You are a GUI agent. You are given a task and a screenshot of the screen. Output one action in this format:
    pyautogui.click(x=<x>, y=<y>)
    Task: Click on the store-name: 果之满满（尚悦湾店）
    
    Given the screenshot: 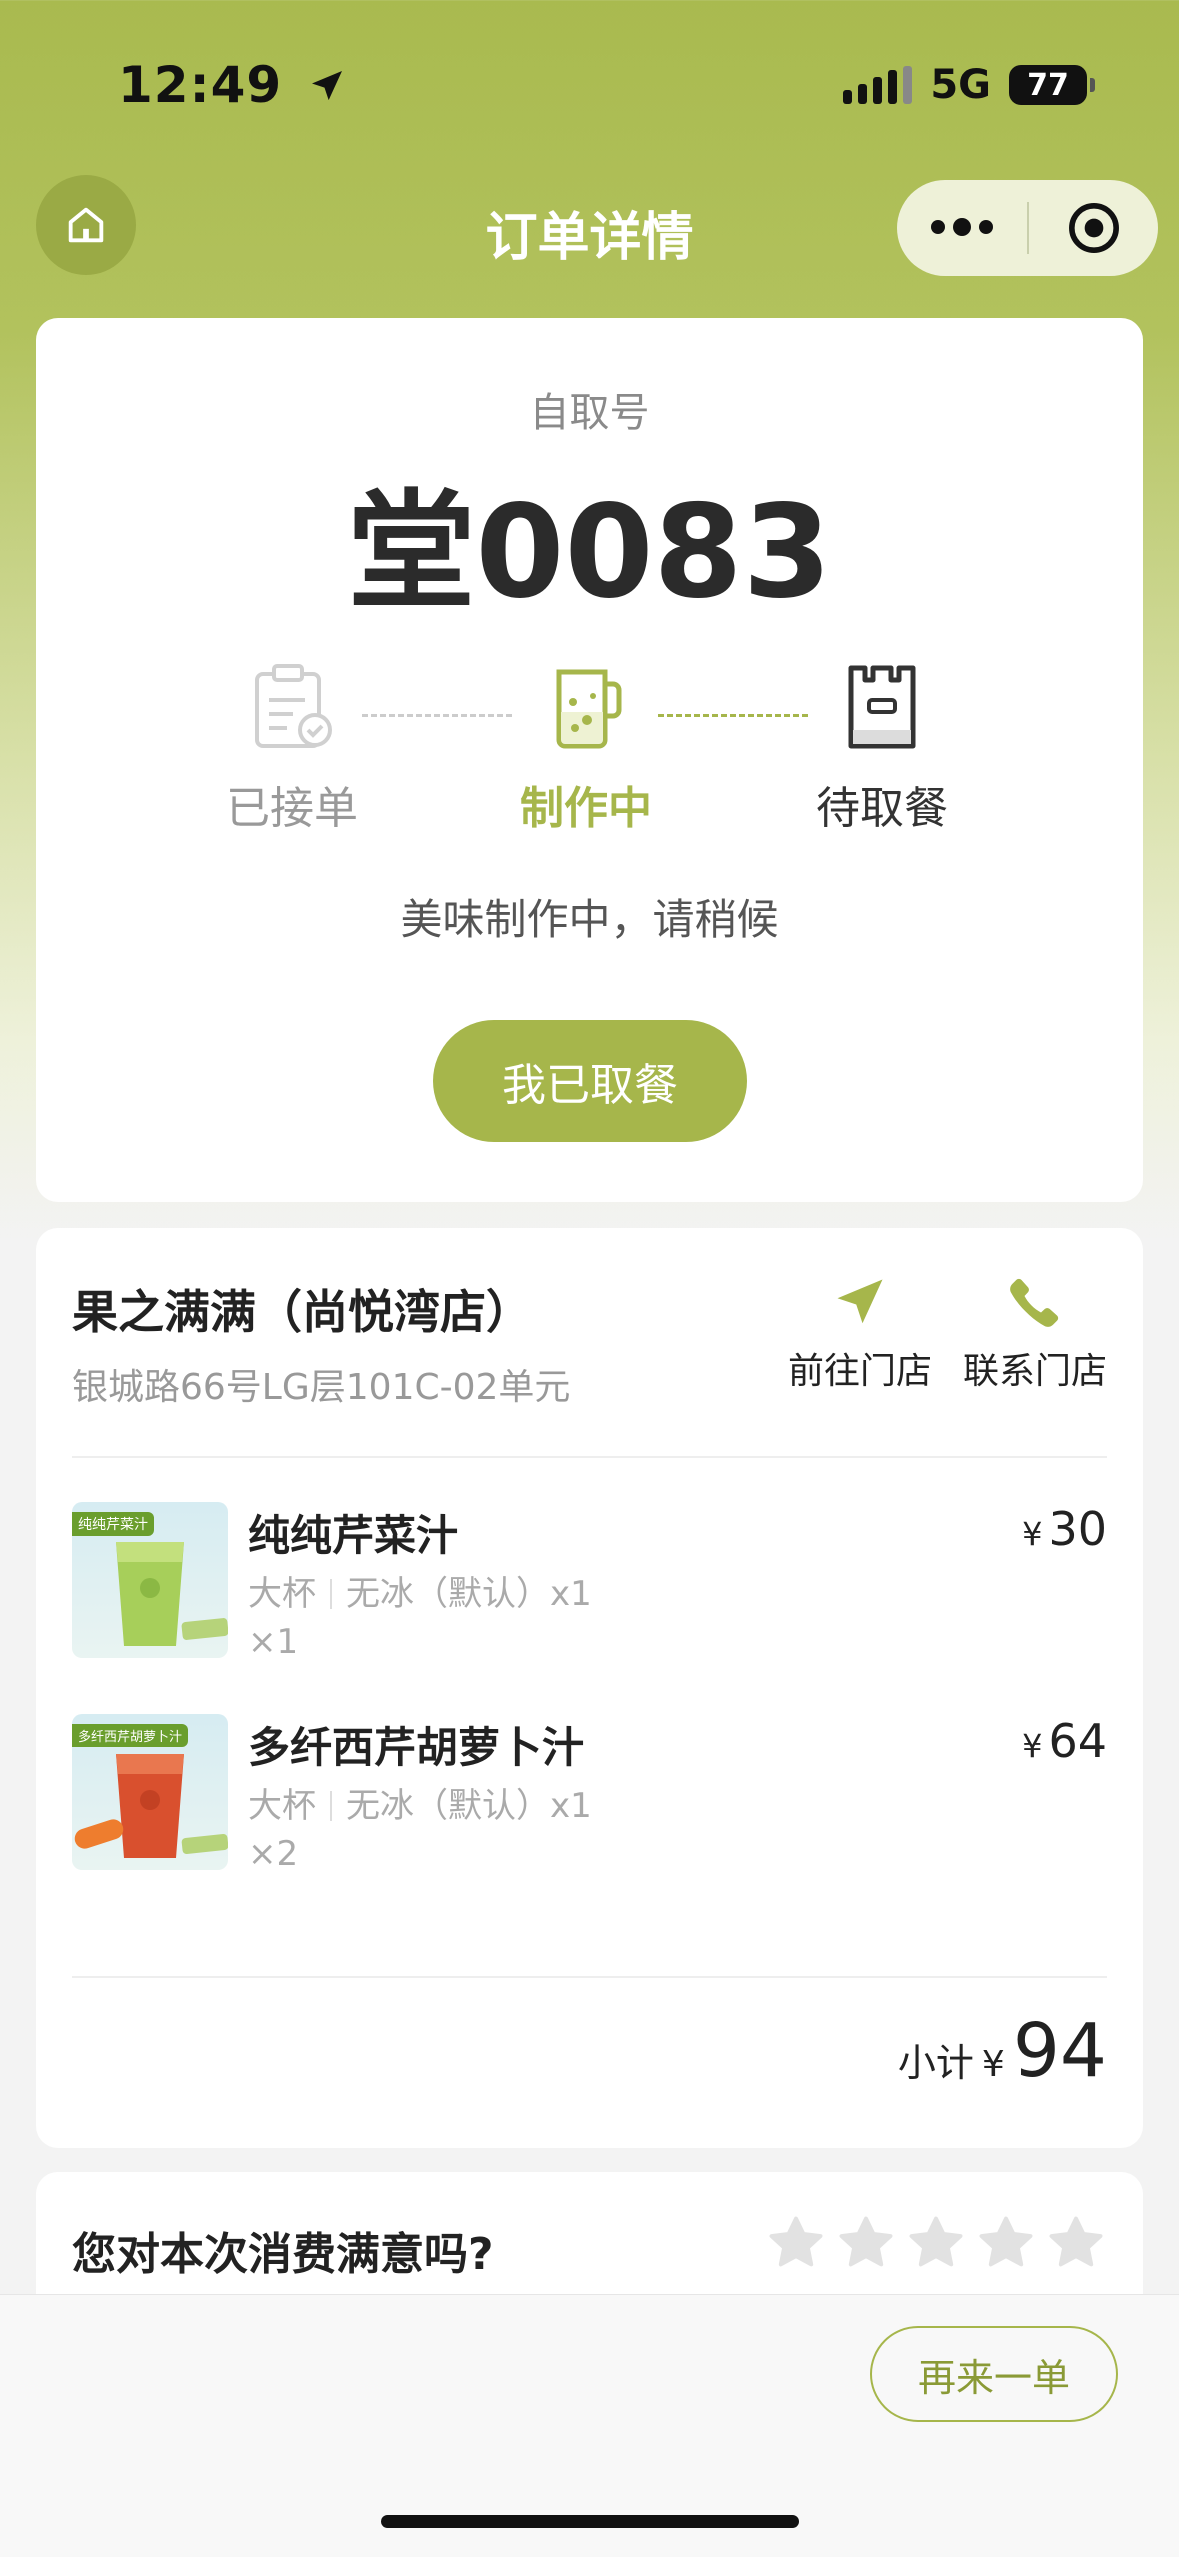 What is the action you would take?
    pyautogui.click(x=302, y=1312)
    